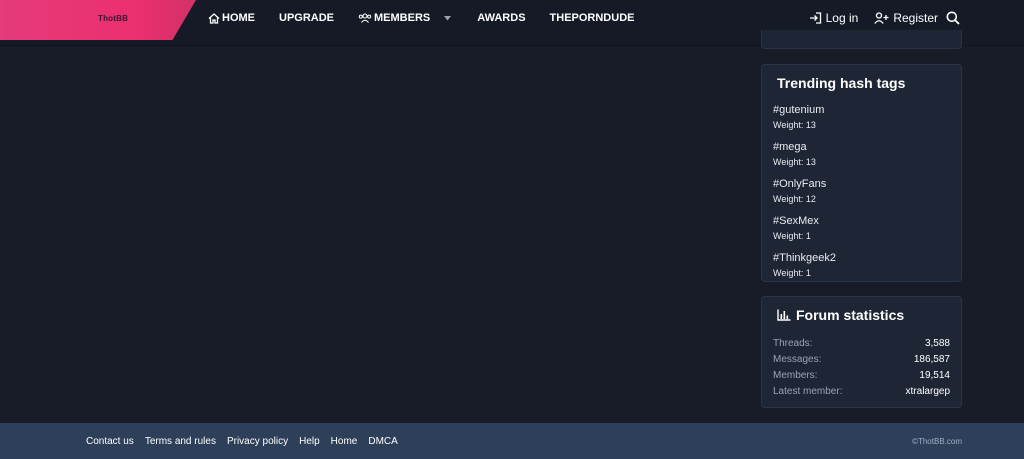 This screenshot has height=459, width=1024. What do you see at coordinates (937, 441) in the screenshot?
I see `footer-copyright: ©ThotBB.com` at bounding box center [937, 441].